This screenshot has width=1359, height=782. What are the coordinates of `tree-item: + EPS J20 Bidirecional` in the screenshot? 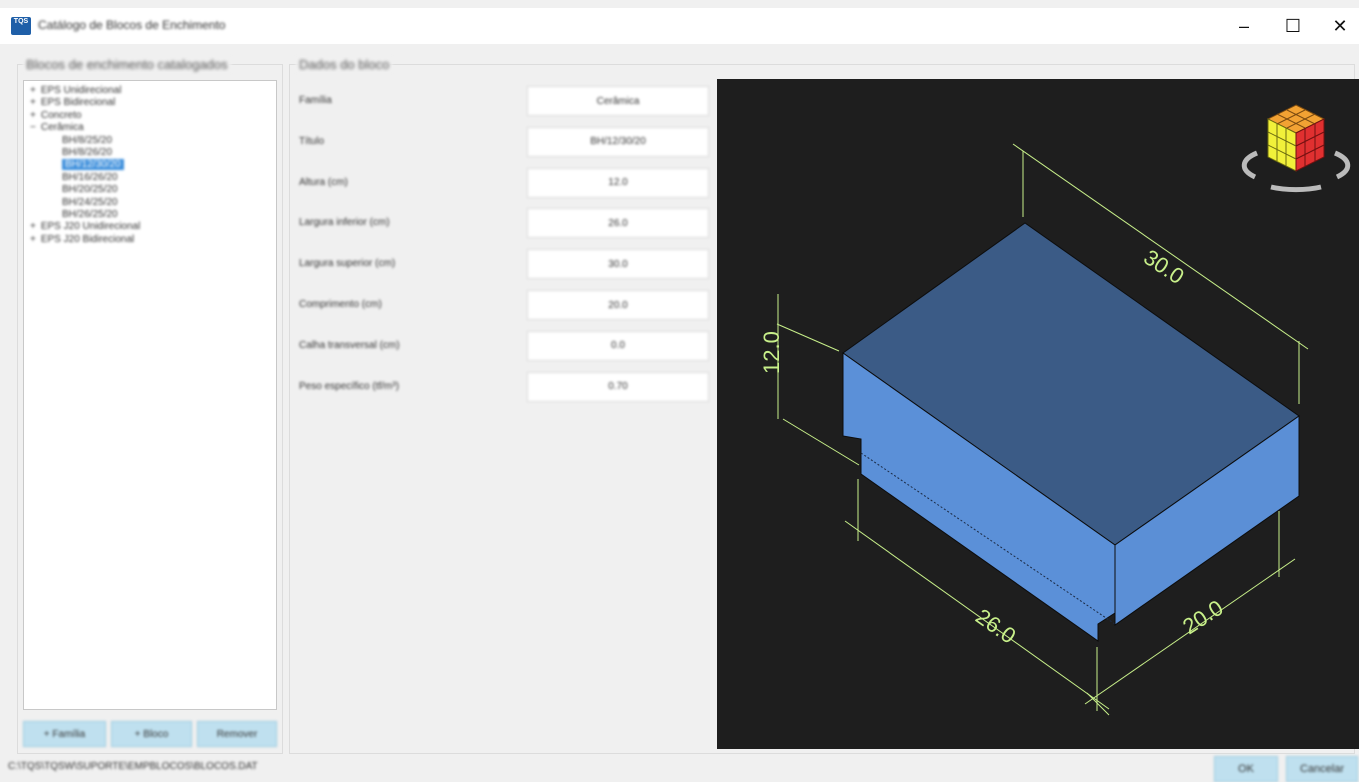 It's located at (82, 239).